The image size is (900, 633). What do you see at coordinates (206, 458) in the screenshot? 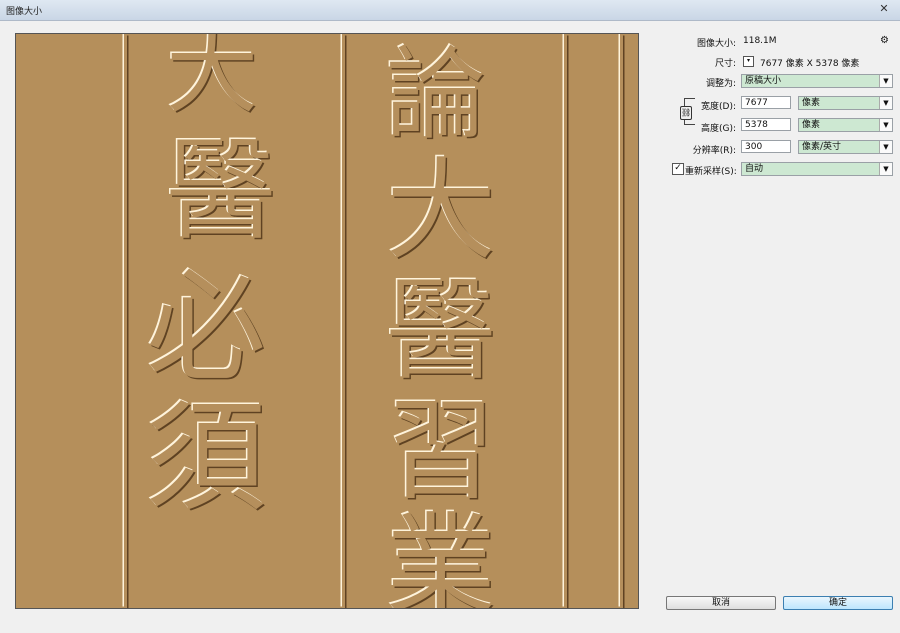
I see `preview-glyph: 須` at bounding box center [206, 458].